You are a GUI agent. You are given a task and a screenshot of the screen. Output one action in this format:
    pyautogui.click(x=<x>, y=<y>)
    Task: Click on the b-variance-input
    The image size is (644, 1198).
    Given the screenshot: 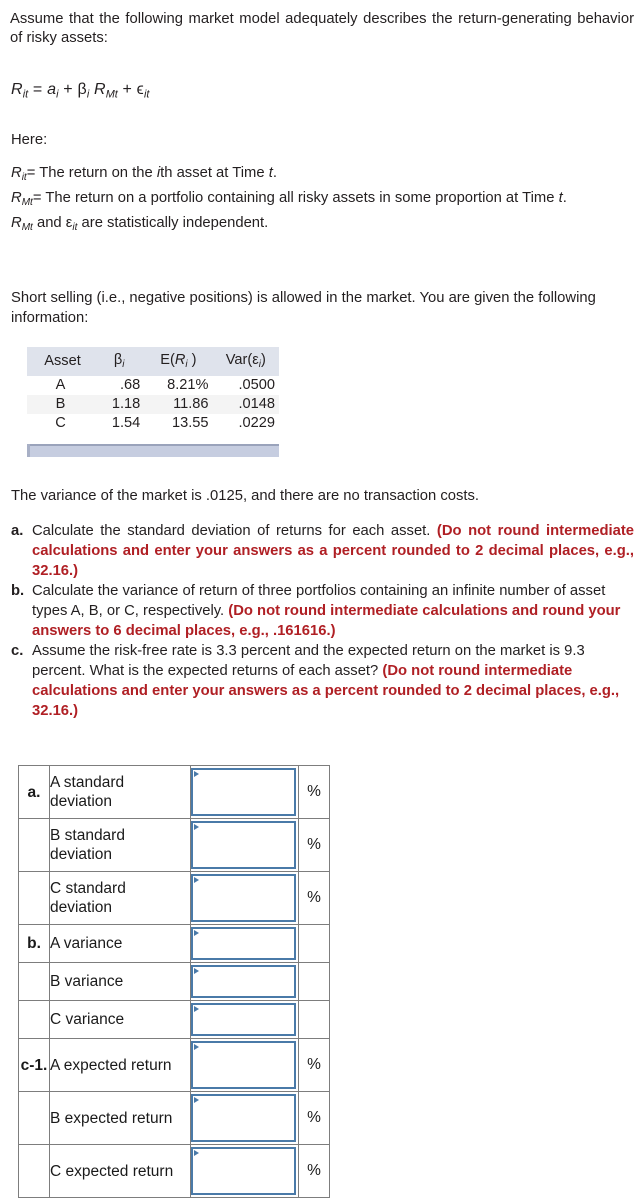 What is the action you would take?
    pyautogui.click(x=243, y=981)
    